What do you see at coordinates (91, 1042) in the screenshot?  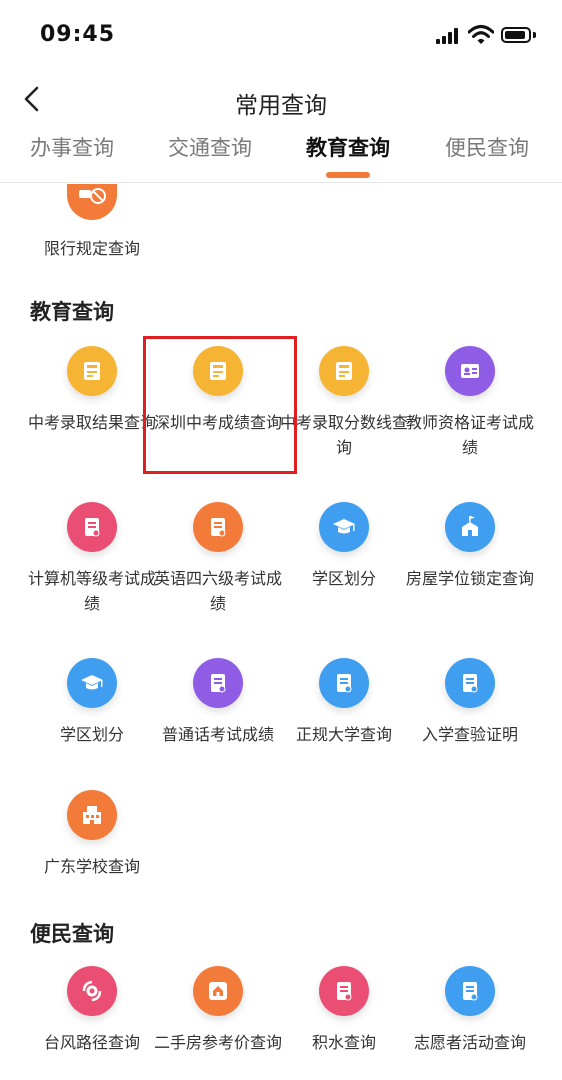 I see `item-label: 台风路径查询` at bounding box center [91, 1042].